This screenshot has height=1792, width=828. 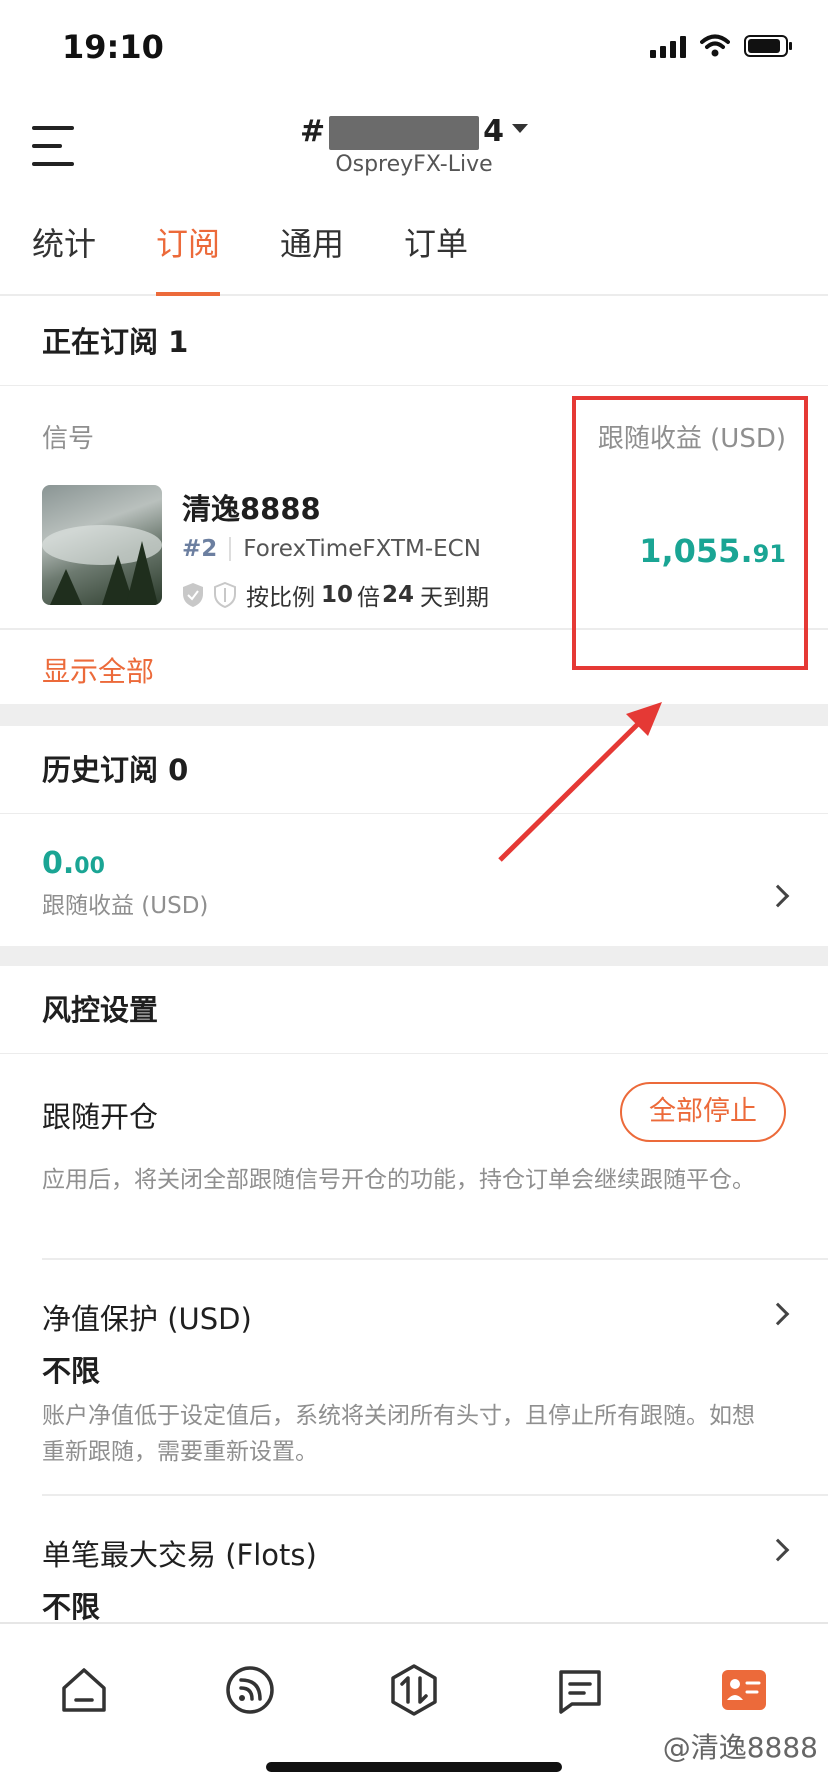 I want to click on home-icon, so click(x=84, y=1690).